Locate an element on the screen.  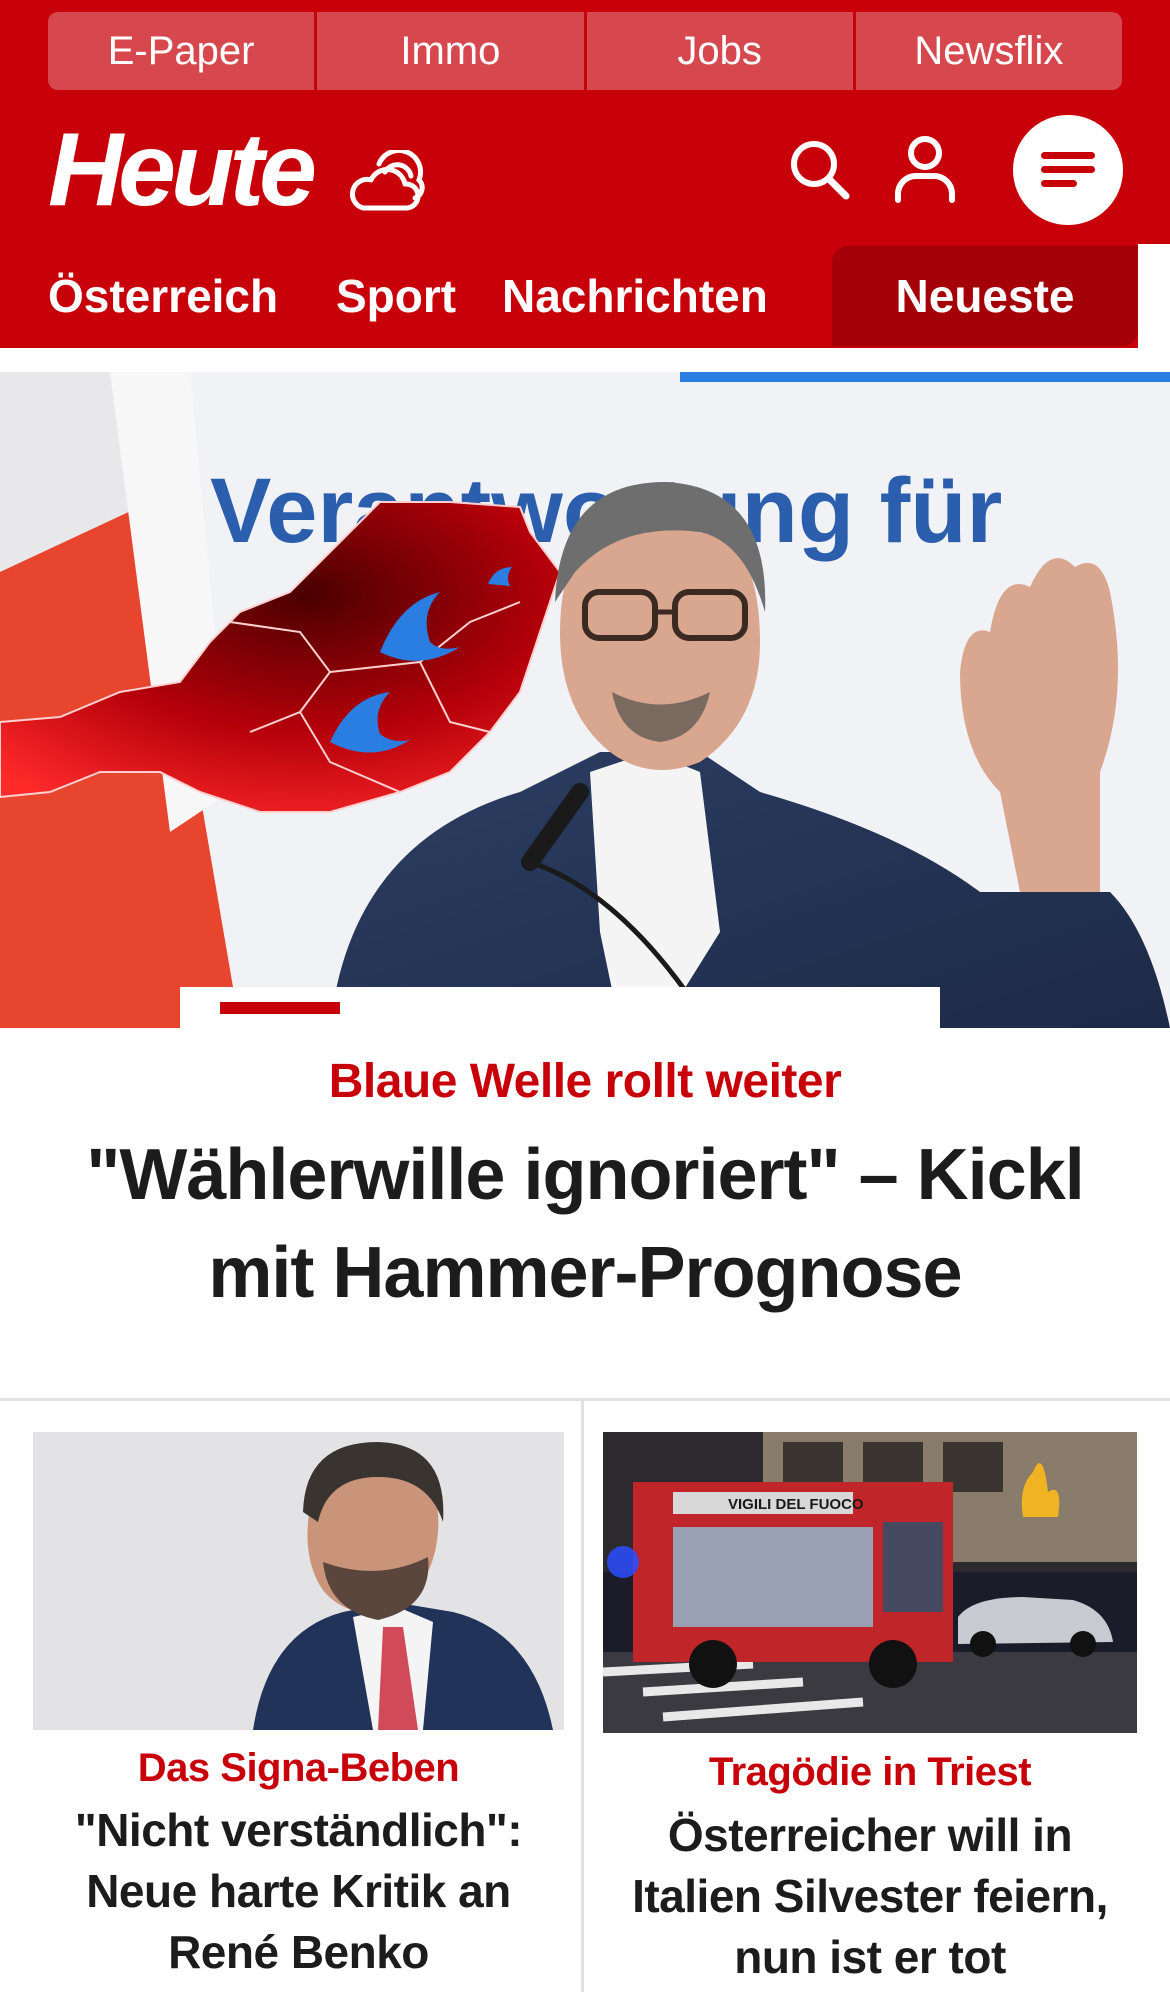
hero-kicker: Blaue Welle rollt weiter is located at coordinates (585, 1081).